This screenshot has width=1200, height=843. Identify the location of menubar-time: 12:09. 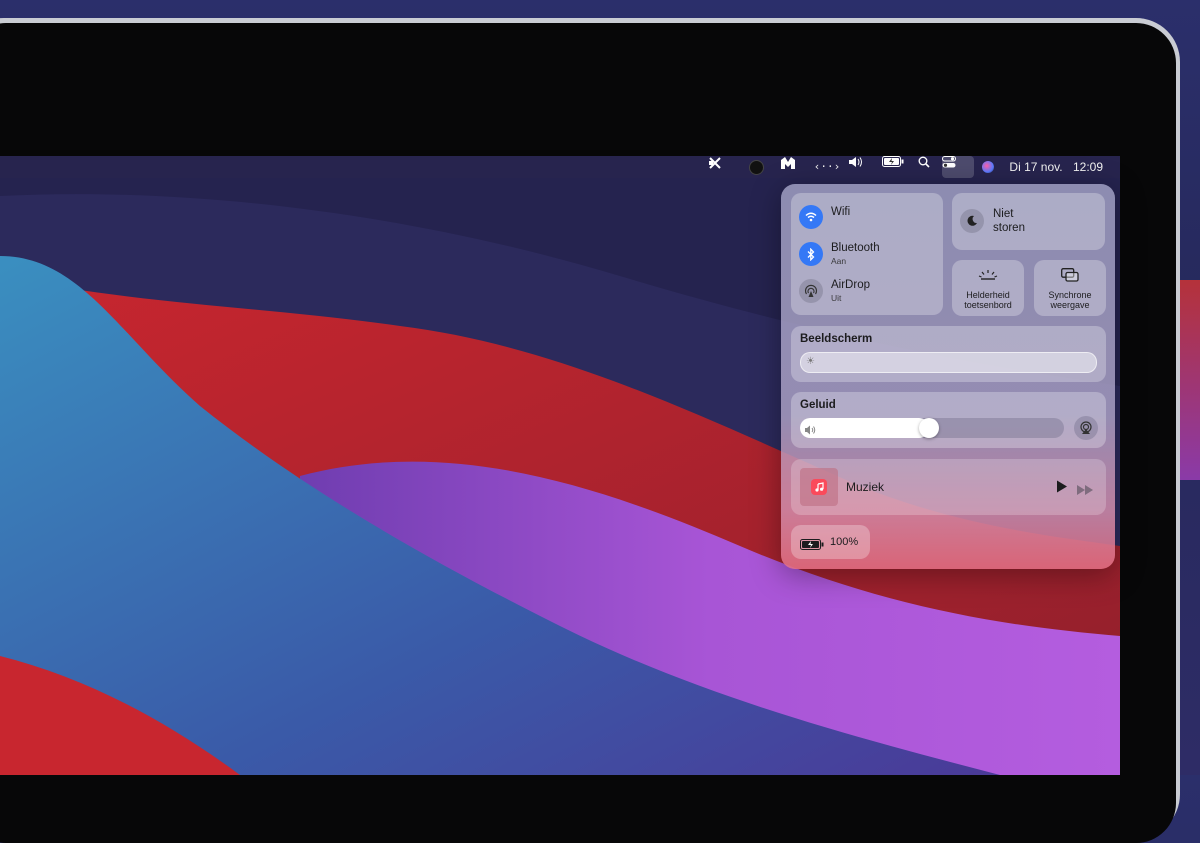
(1088, 167).